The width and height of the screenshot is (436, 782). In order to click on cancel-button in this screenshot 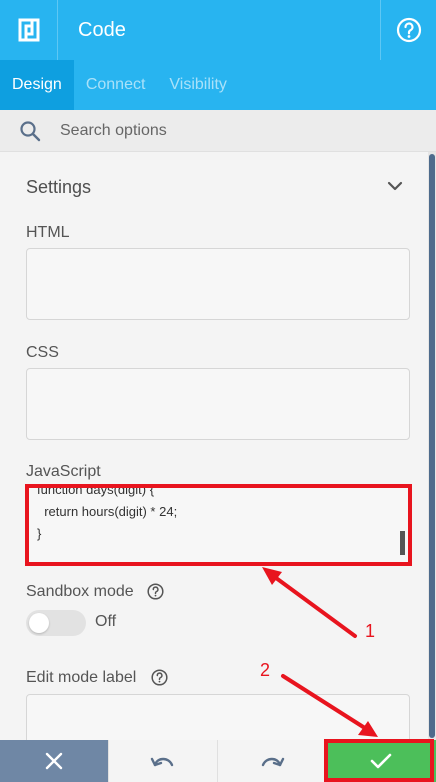, I will do `click(54, 761)`.